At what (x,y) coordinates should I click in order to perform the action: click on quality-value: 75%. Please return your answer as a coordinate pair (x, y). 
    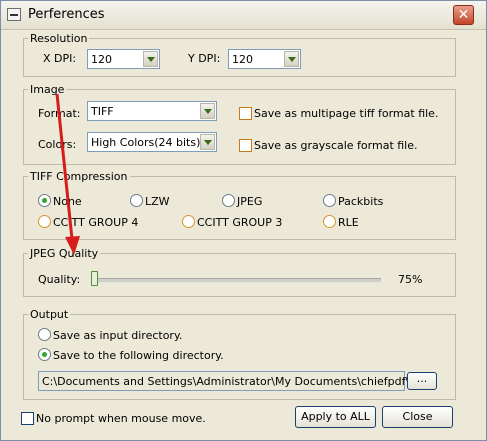
    Looking at the image, I should click on (410, 279).